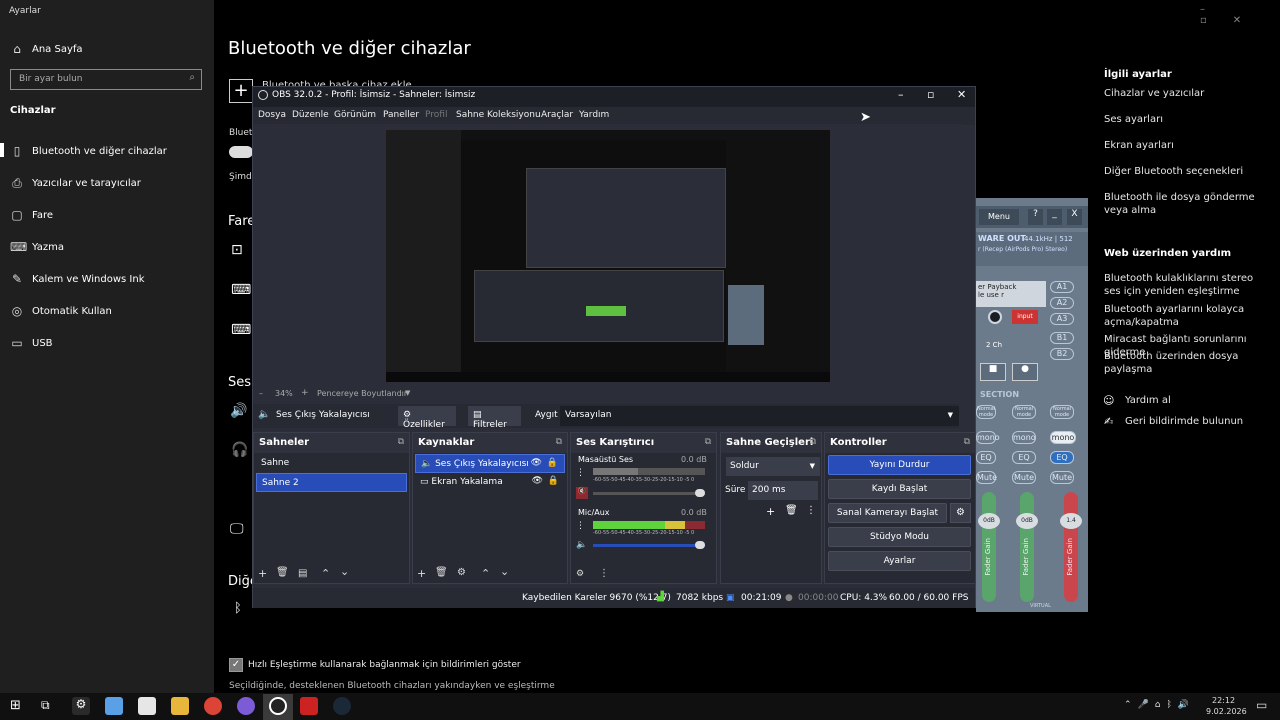  Describe the element at coordinates (331, 463) in the screenshot. I see `scene-item: Sahne` at that location.